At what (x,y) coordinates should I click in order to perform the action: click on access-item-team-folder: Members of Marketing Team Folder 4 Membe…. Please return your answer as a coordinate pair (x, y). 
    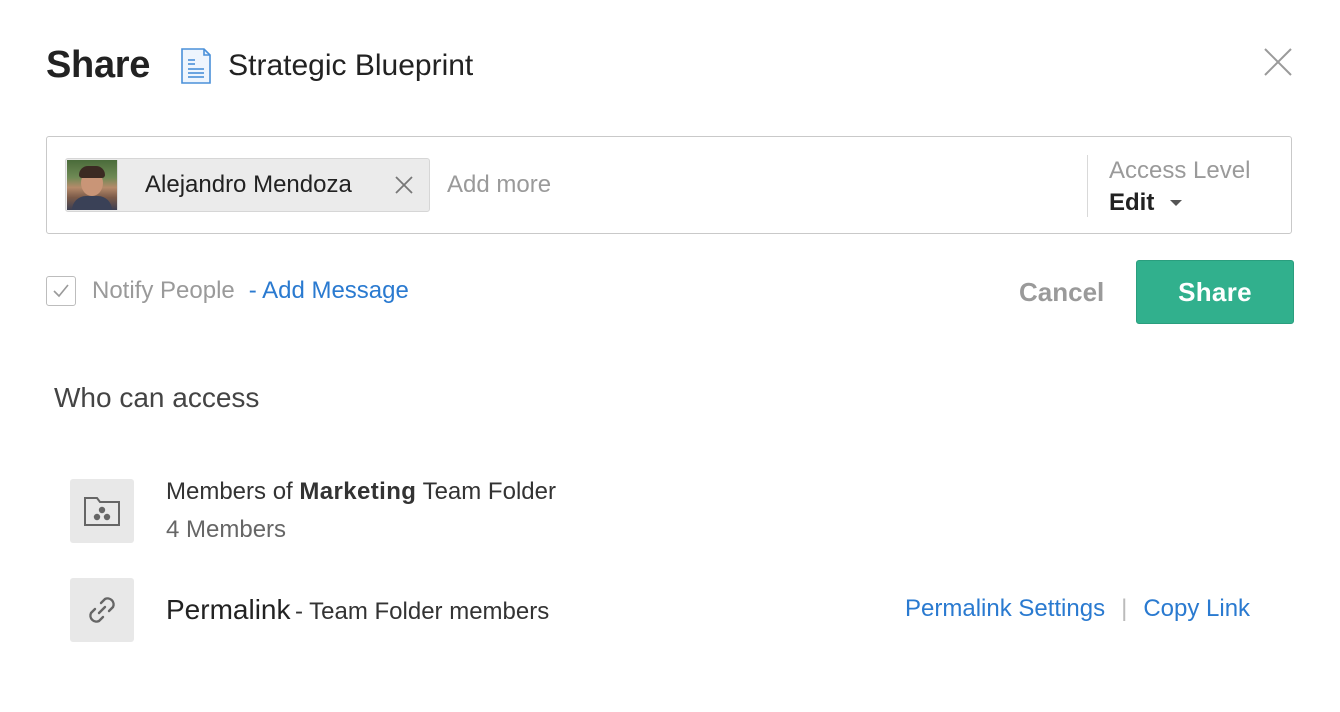
    Looking at the image, I should click on (313, 511).